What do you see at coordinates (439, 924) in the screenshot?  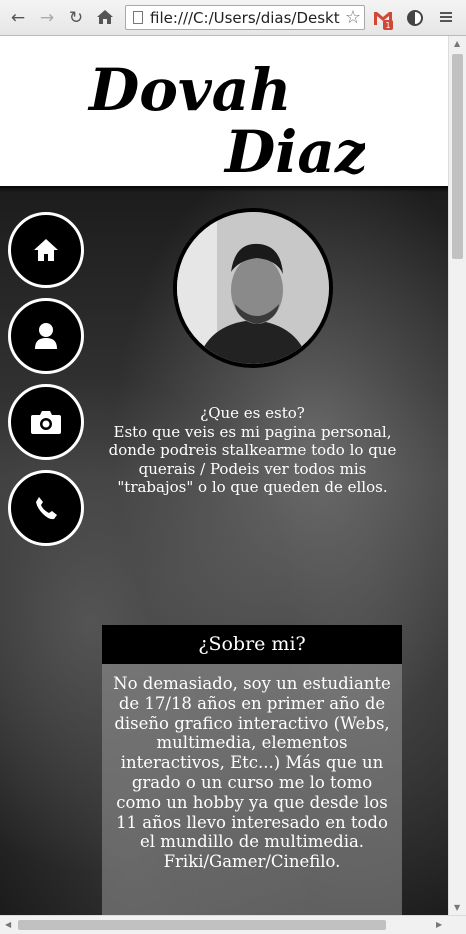 I see `scroll-right-icon: ▶` at bounding box center [439, 924].